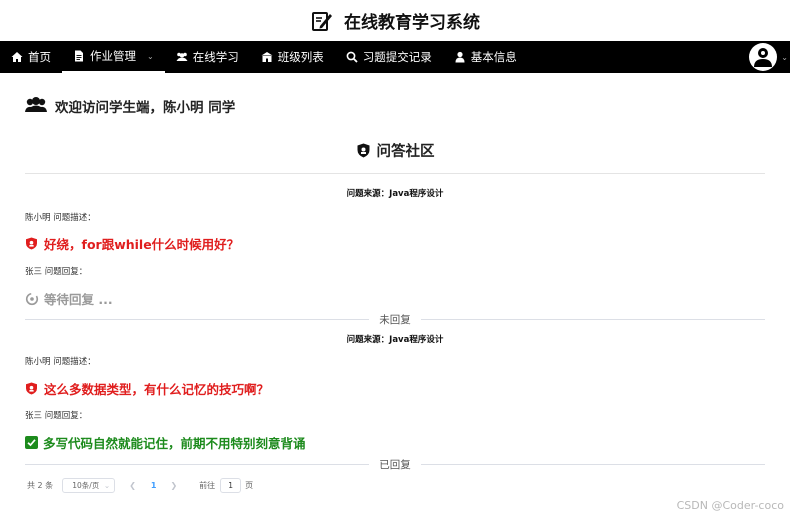 The width and height of the screenshot is (790, 518). Describe the element at coordinates (86, 485) in the screenshot. I see `page-size-value: 10条/页` at that location.